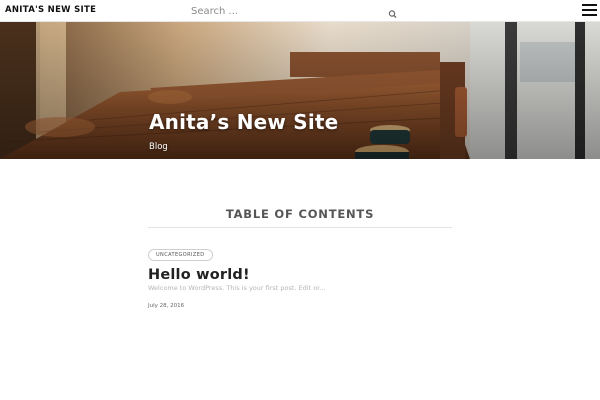 This screenshot has height=400, width=600. I want to click on section-title: TABLE OF CONTENTS, so click(300, 214).